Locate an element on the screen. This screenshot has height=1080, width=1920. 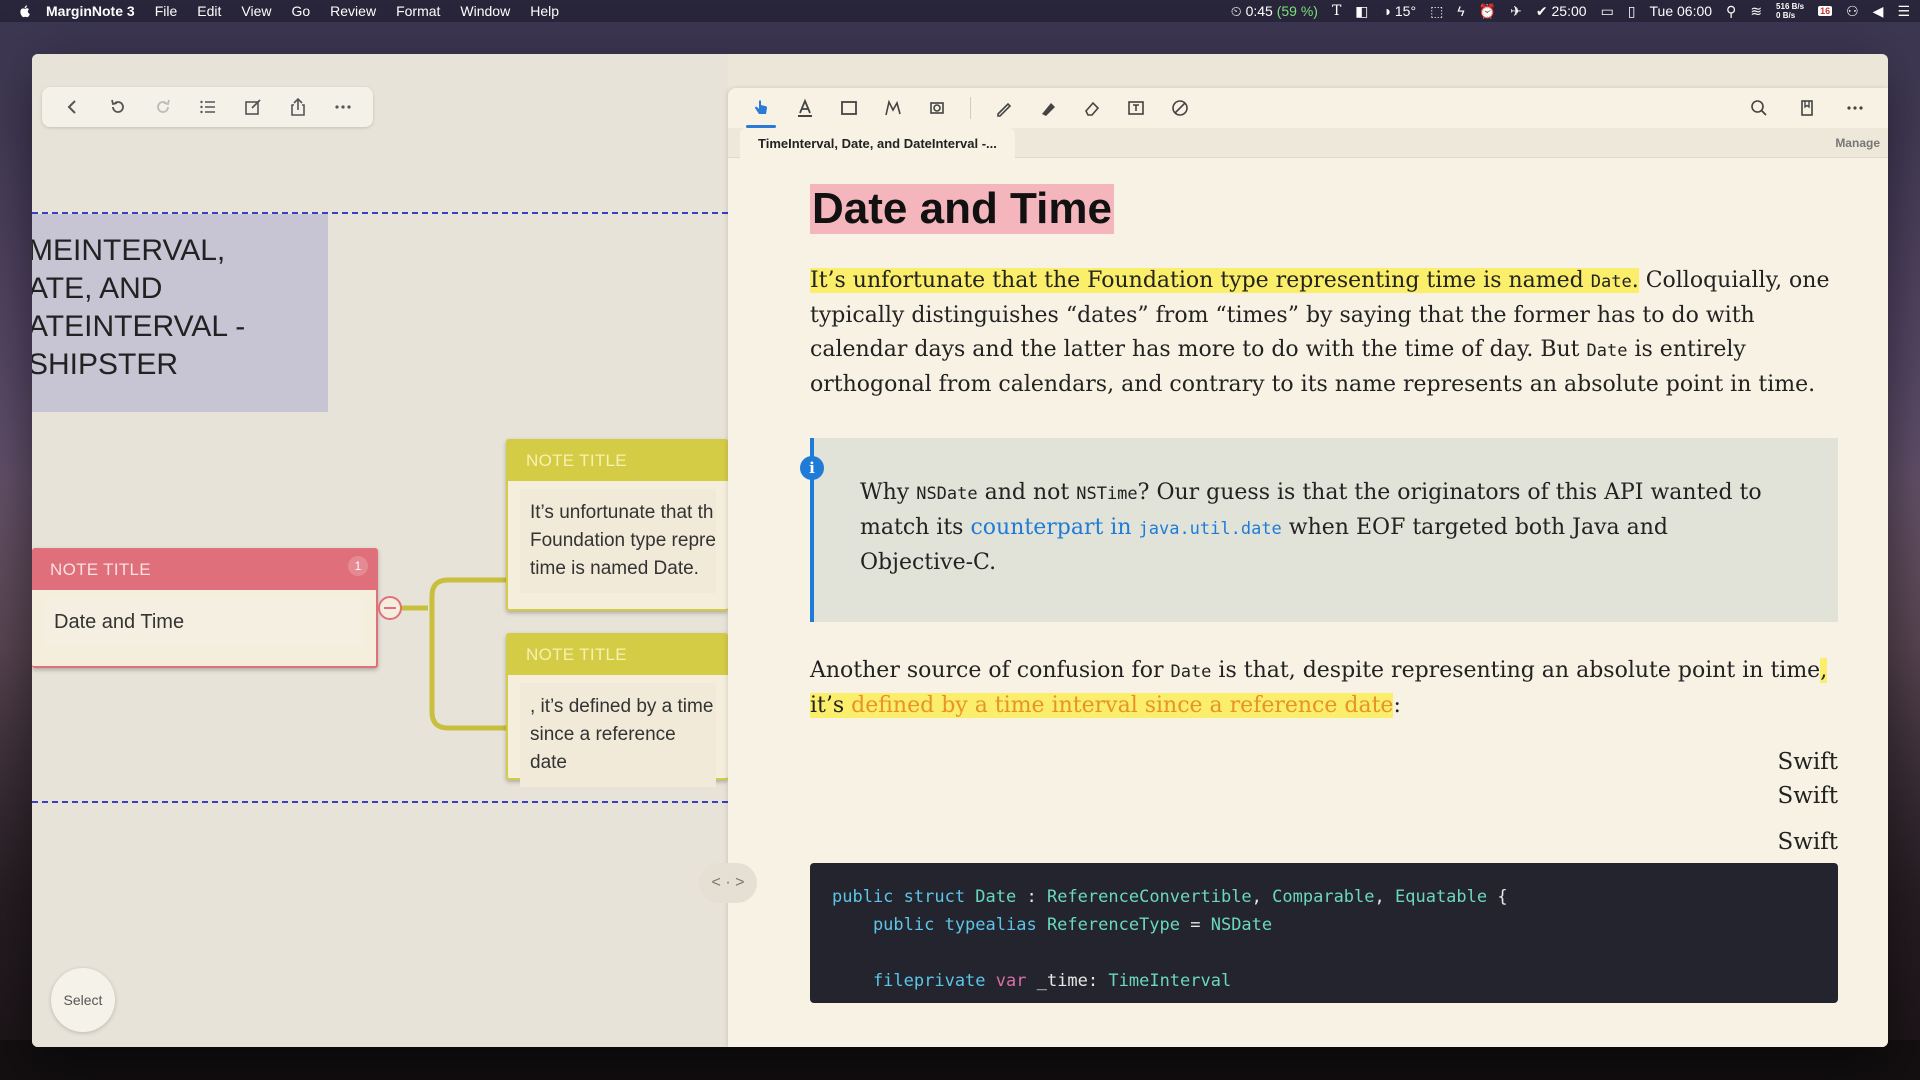
lasso-icon is located at coordinates (893, 108).